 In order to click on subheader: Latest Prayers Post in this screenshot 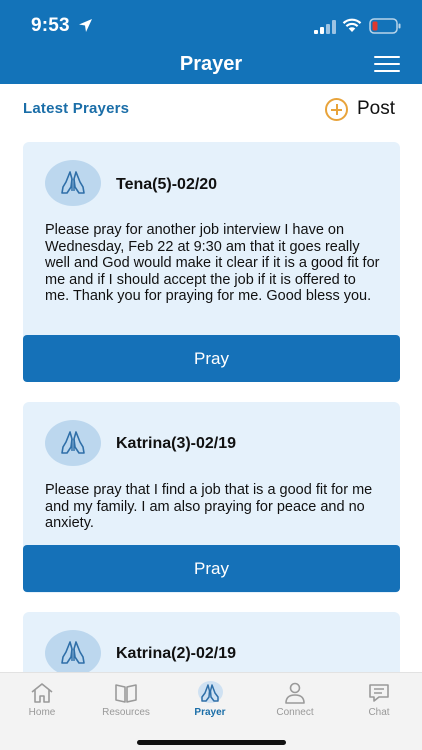, I will do `click(211, 109)`.